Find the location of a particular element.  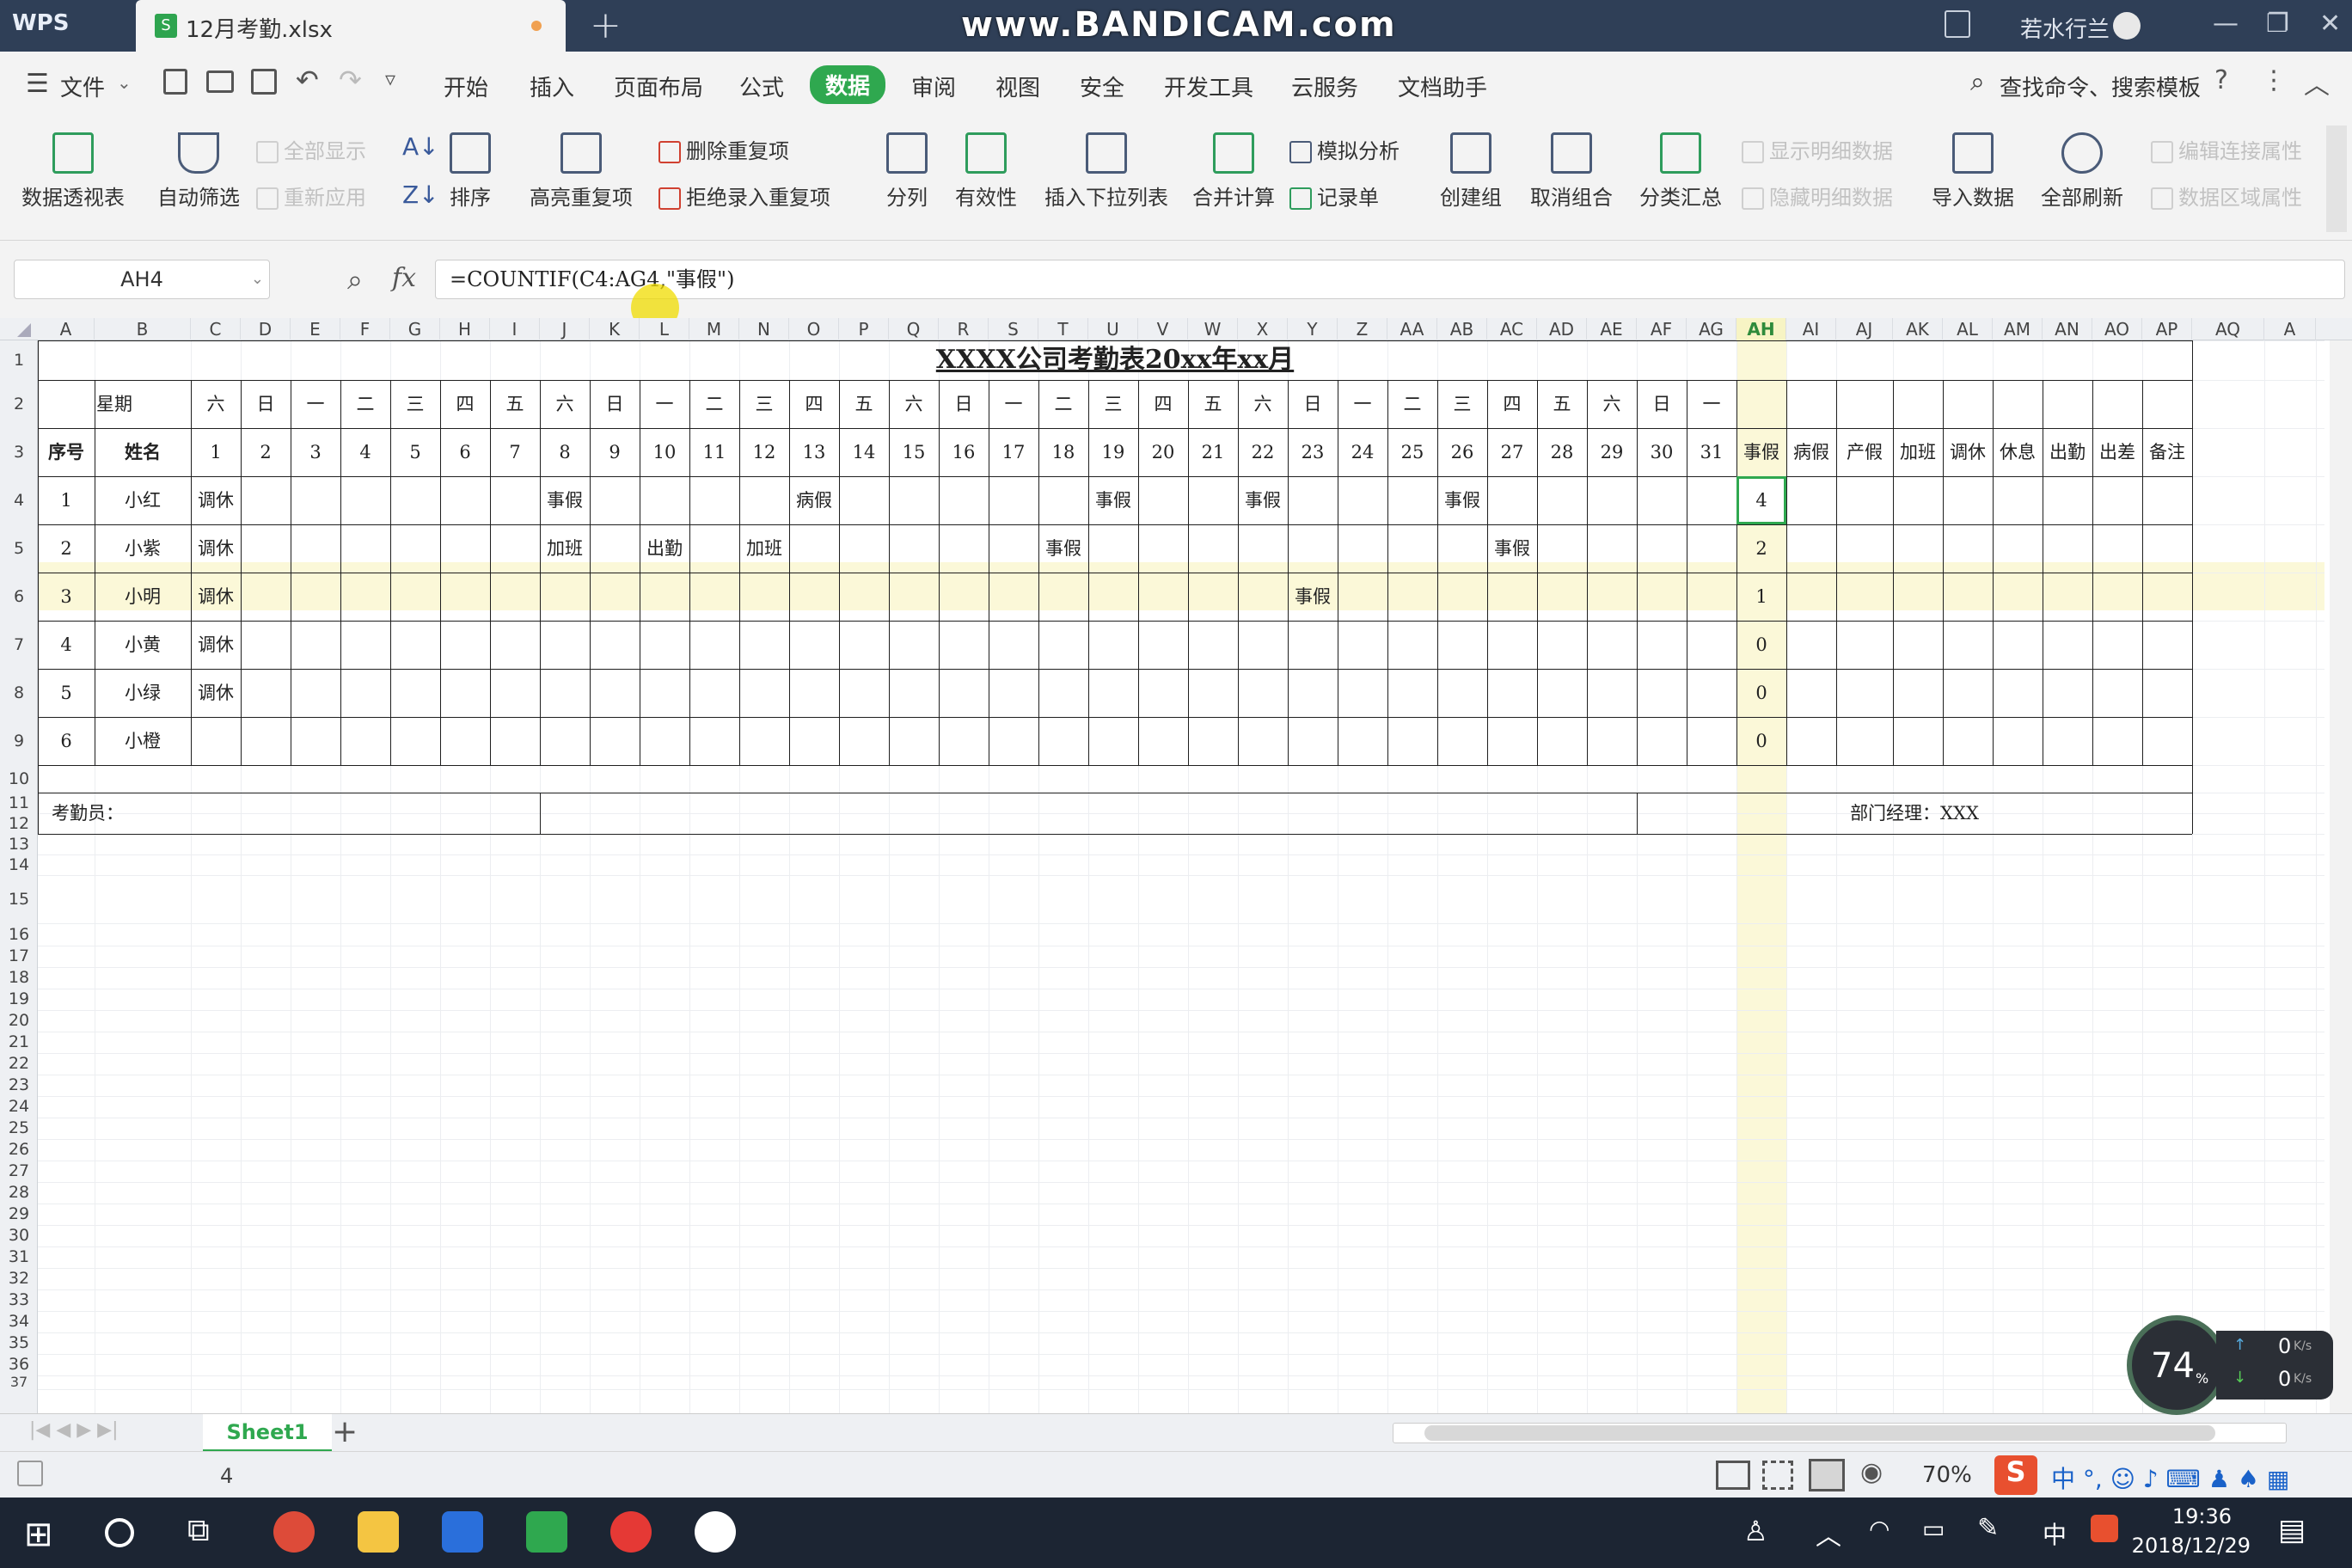

day-header: 24 is located at coordinates (1362, 452).